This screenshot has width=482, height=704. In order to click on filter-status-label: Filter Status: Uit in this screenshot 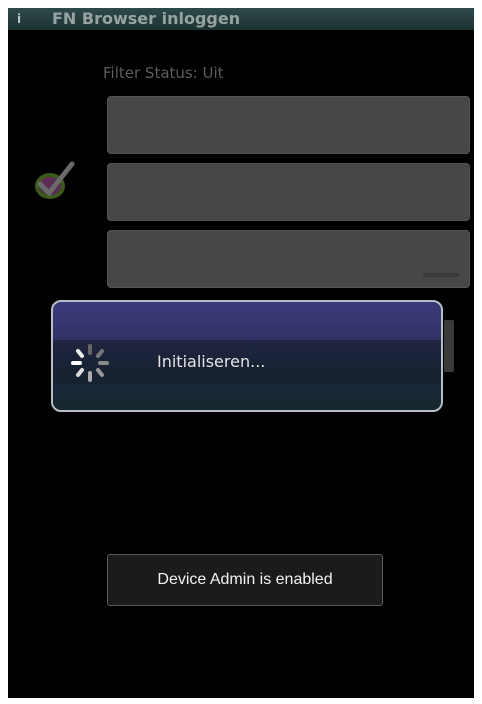, I will do `click(163, 73)`.